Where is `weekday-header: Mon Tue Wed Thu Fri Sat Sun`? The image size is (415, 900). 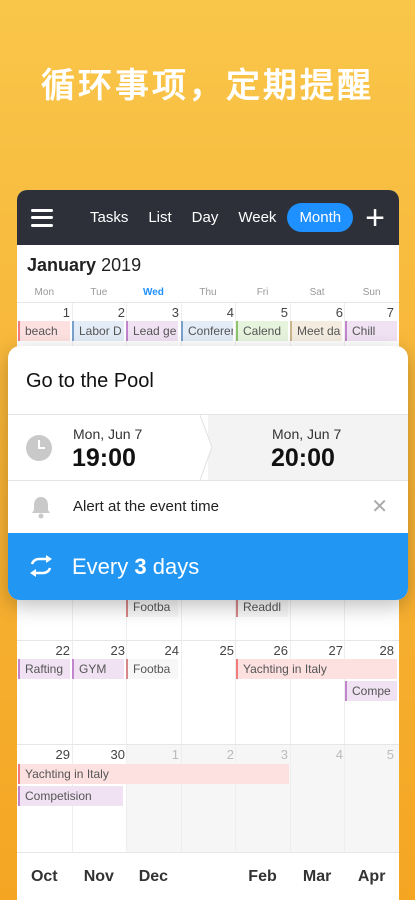
weekday-header: Mon Tue Wed Thu Fri Sat Sun is located at coordinates (208, 292).